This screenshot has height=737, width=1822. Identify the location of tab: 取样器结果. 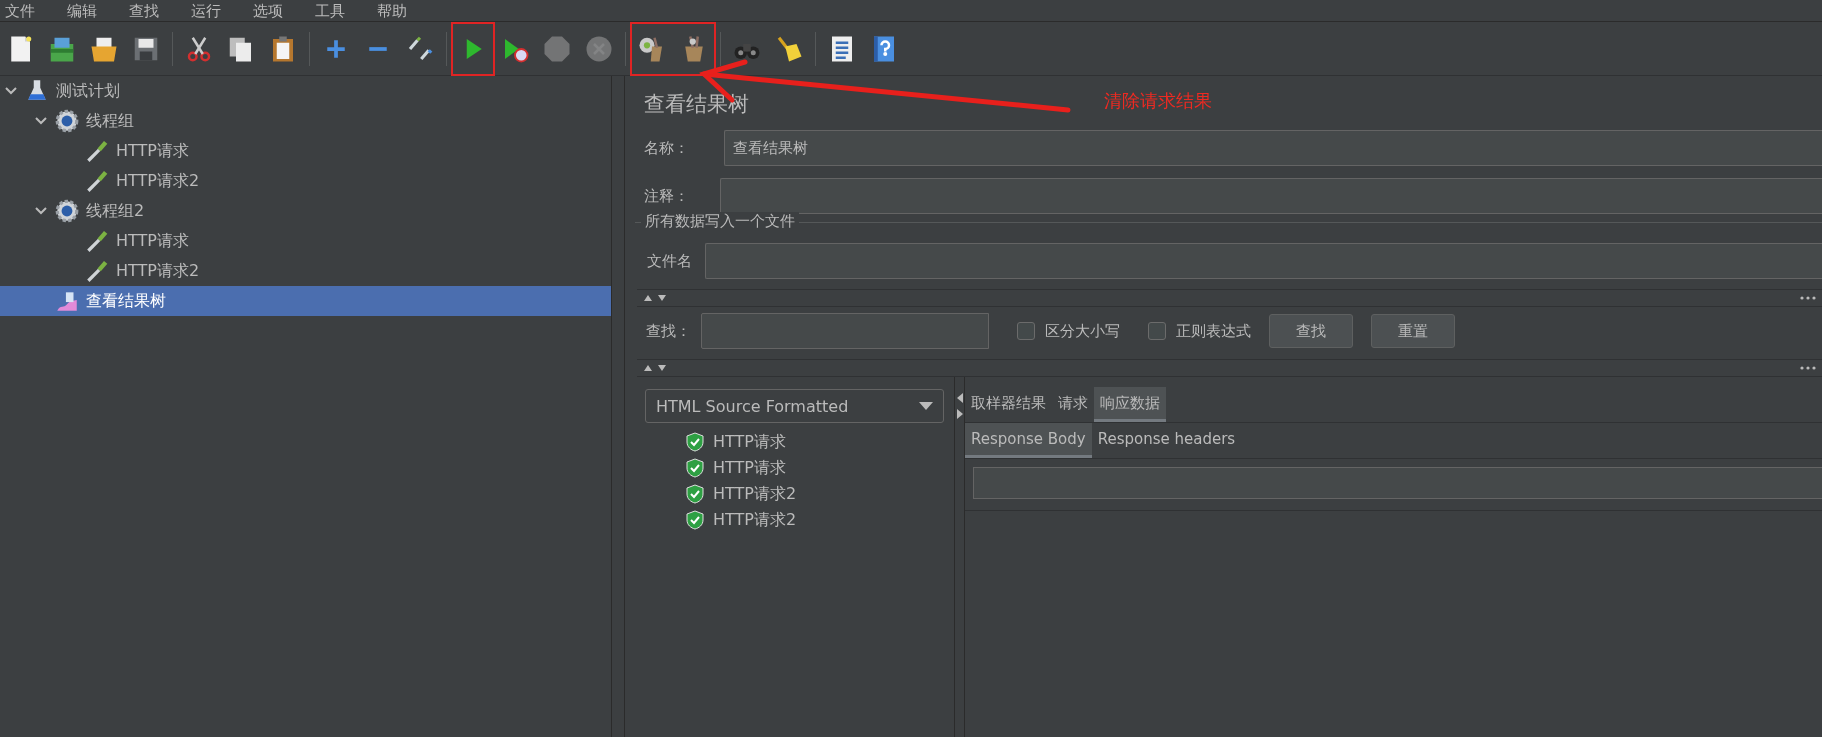
(1008, 404).